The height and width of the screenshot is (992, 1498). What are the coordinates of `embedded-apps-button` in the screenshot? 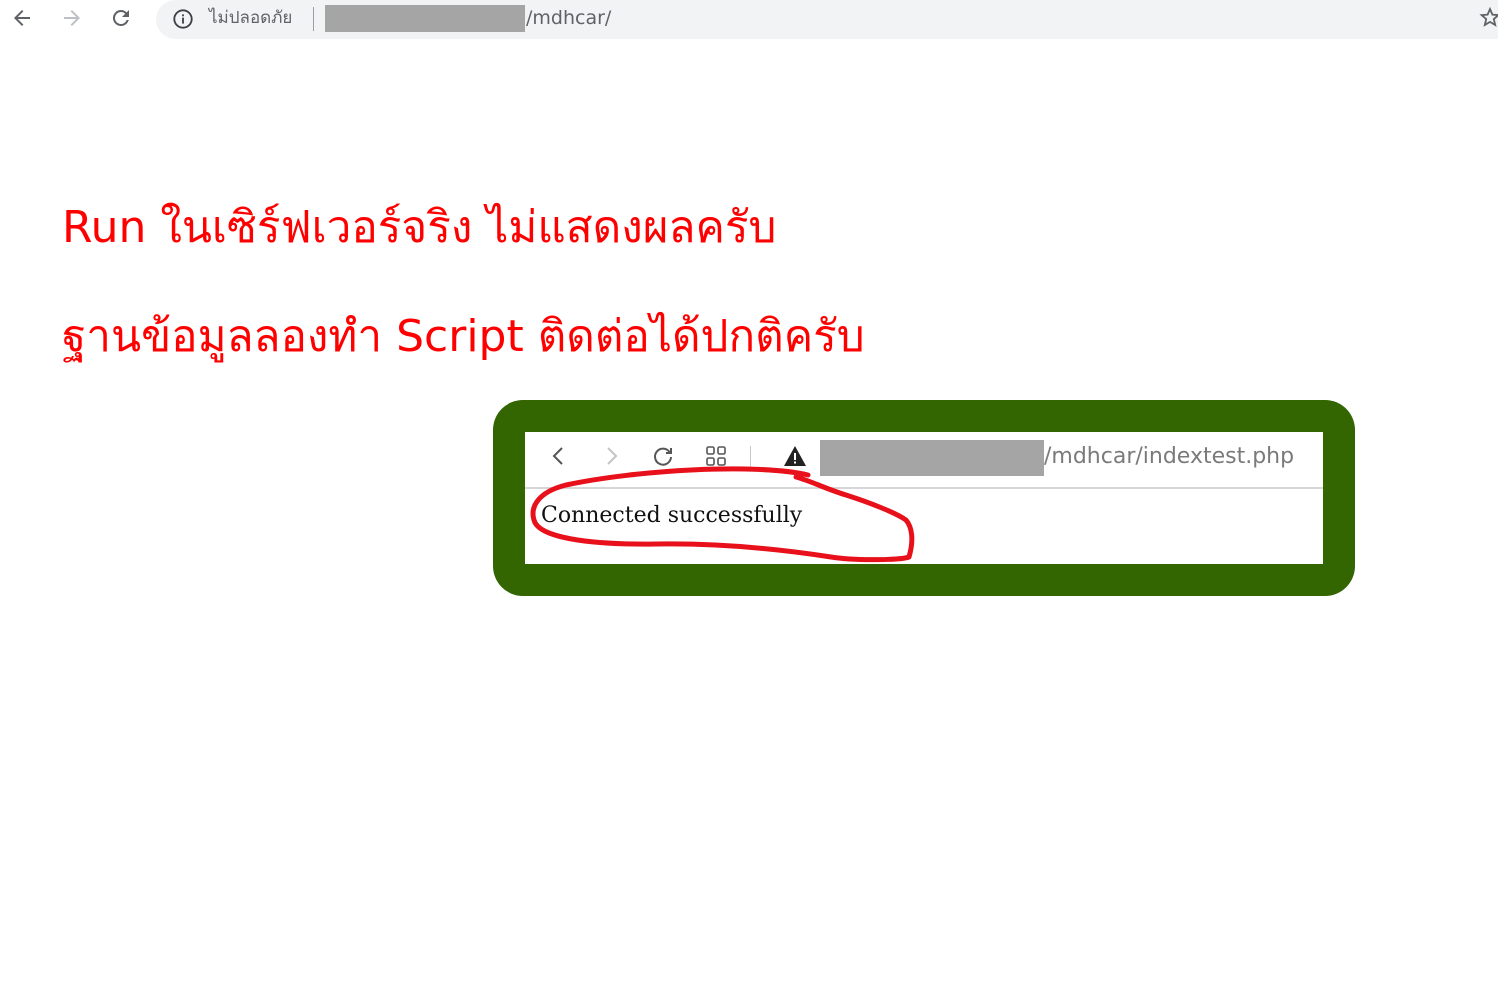 It's located at (716, 456).